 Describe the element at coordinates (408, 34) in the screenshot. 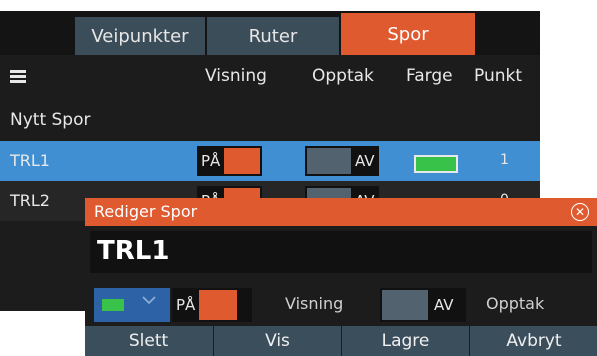

I see `tab-spor: Spor` at that location.